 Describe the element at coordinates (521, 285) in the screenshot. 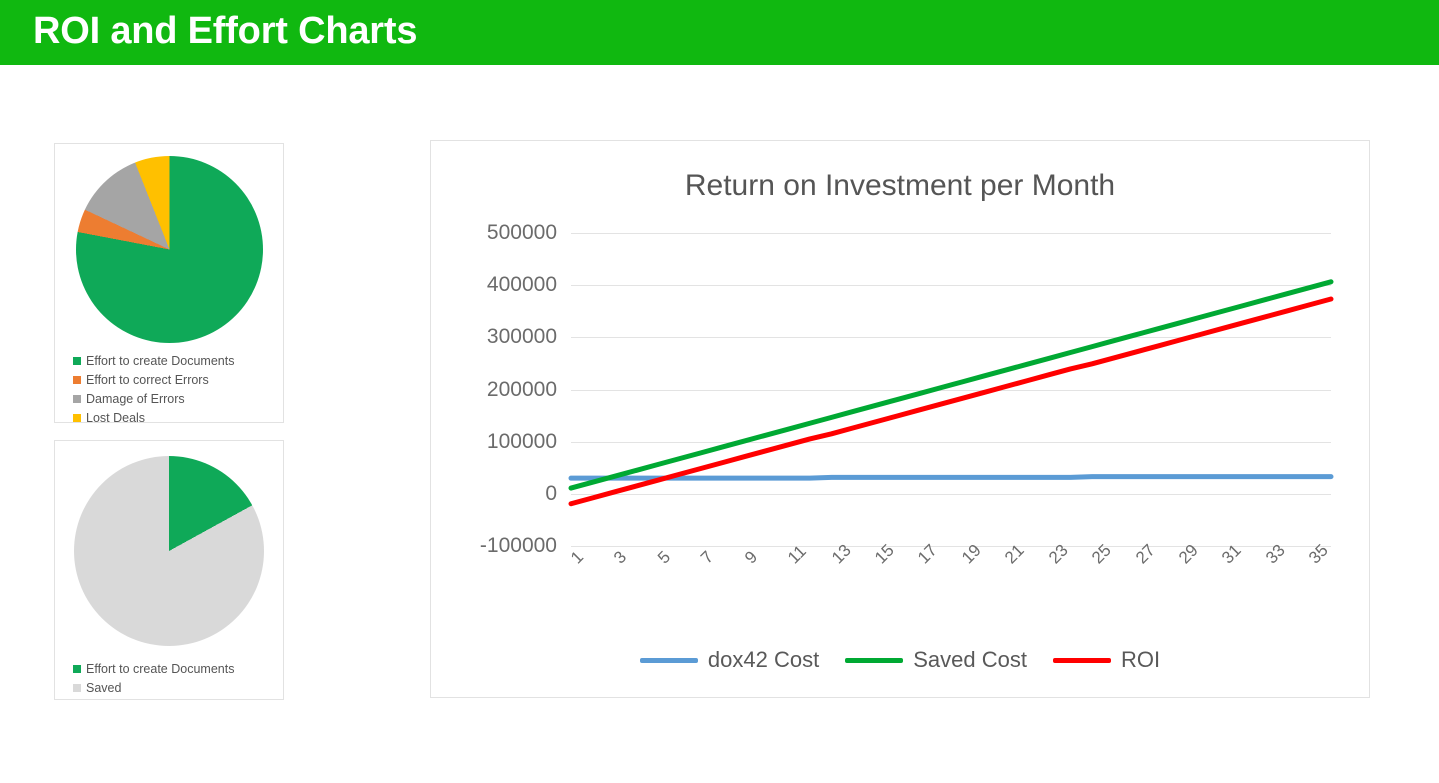

I see `y-axis-tick-label: 400000` at that location.